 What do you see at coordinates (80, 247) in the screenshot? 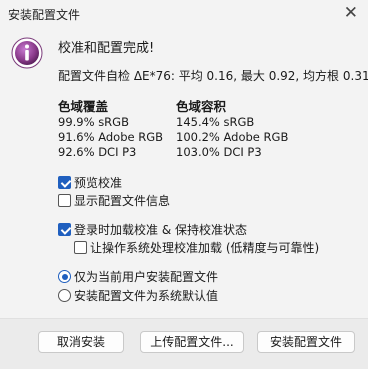
I see `os-handles-calibration-checkbox` at bounding box center [80, 247].